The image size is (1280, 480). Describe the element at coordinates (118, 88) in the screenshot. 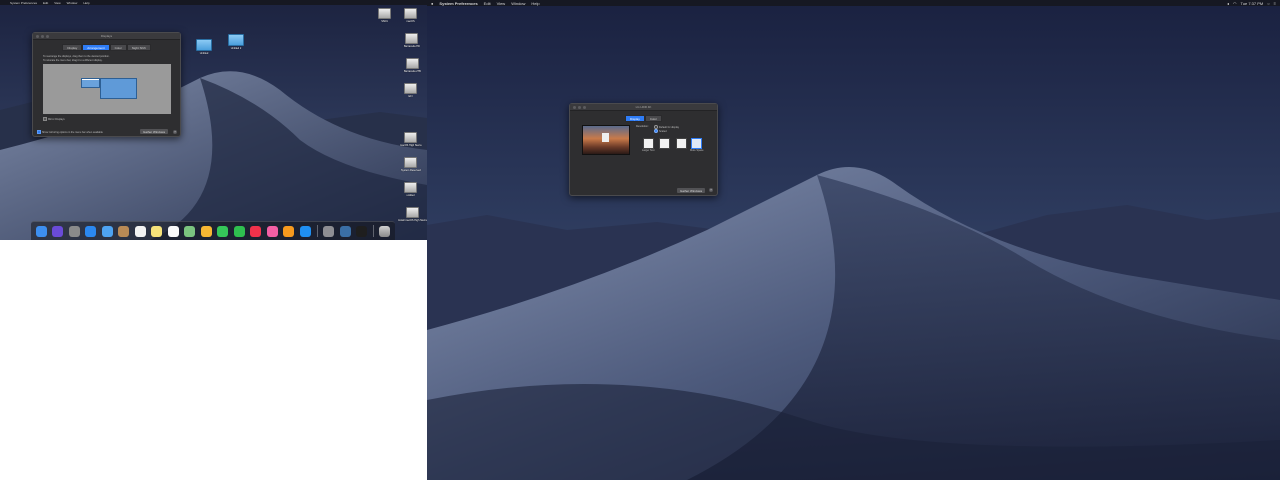

I see `main-display-thumbnail` at that location.